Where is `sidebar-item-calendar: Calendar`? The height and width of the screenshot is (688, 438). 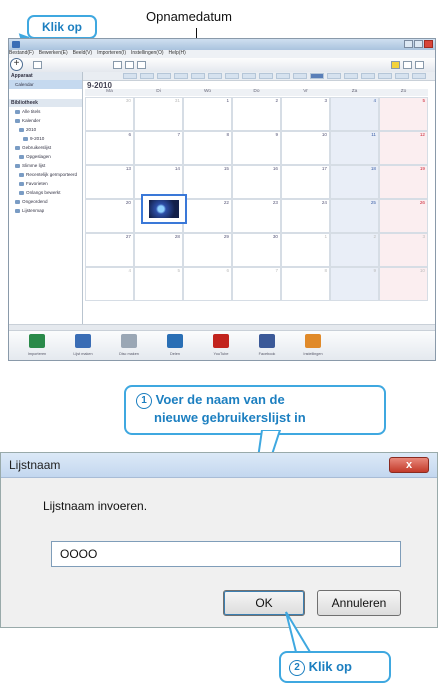 sidebar-item-calendar: Calendar is located at coordinates (45, 84).